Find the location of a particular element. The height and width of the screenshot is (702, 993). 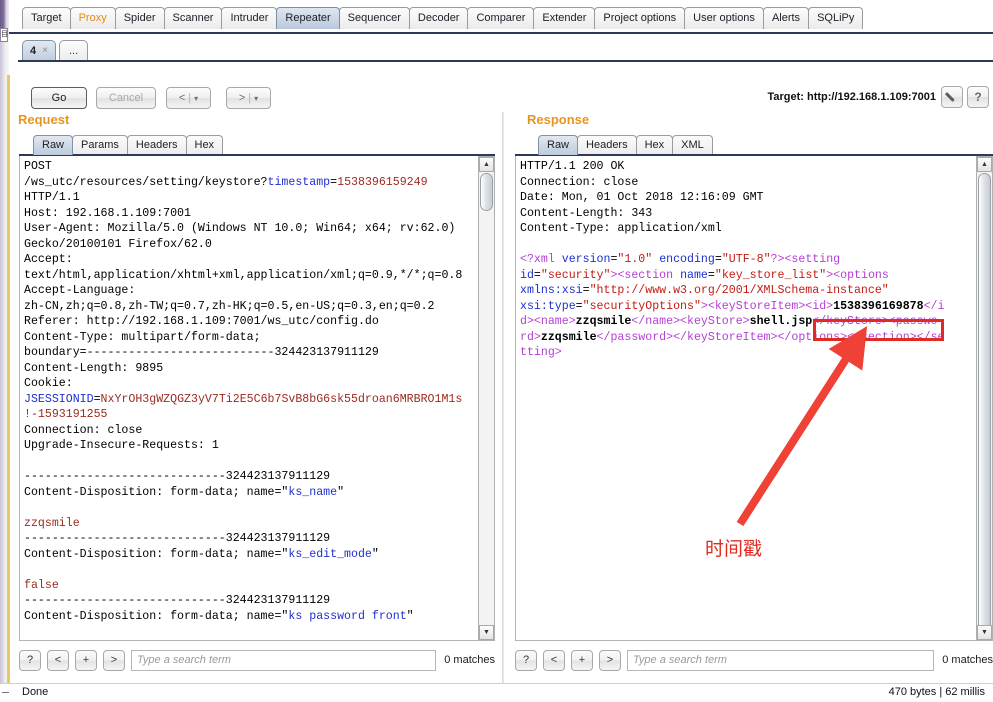

code-token: "securityOptions" is located at coordinates (641, 306).